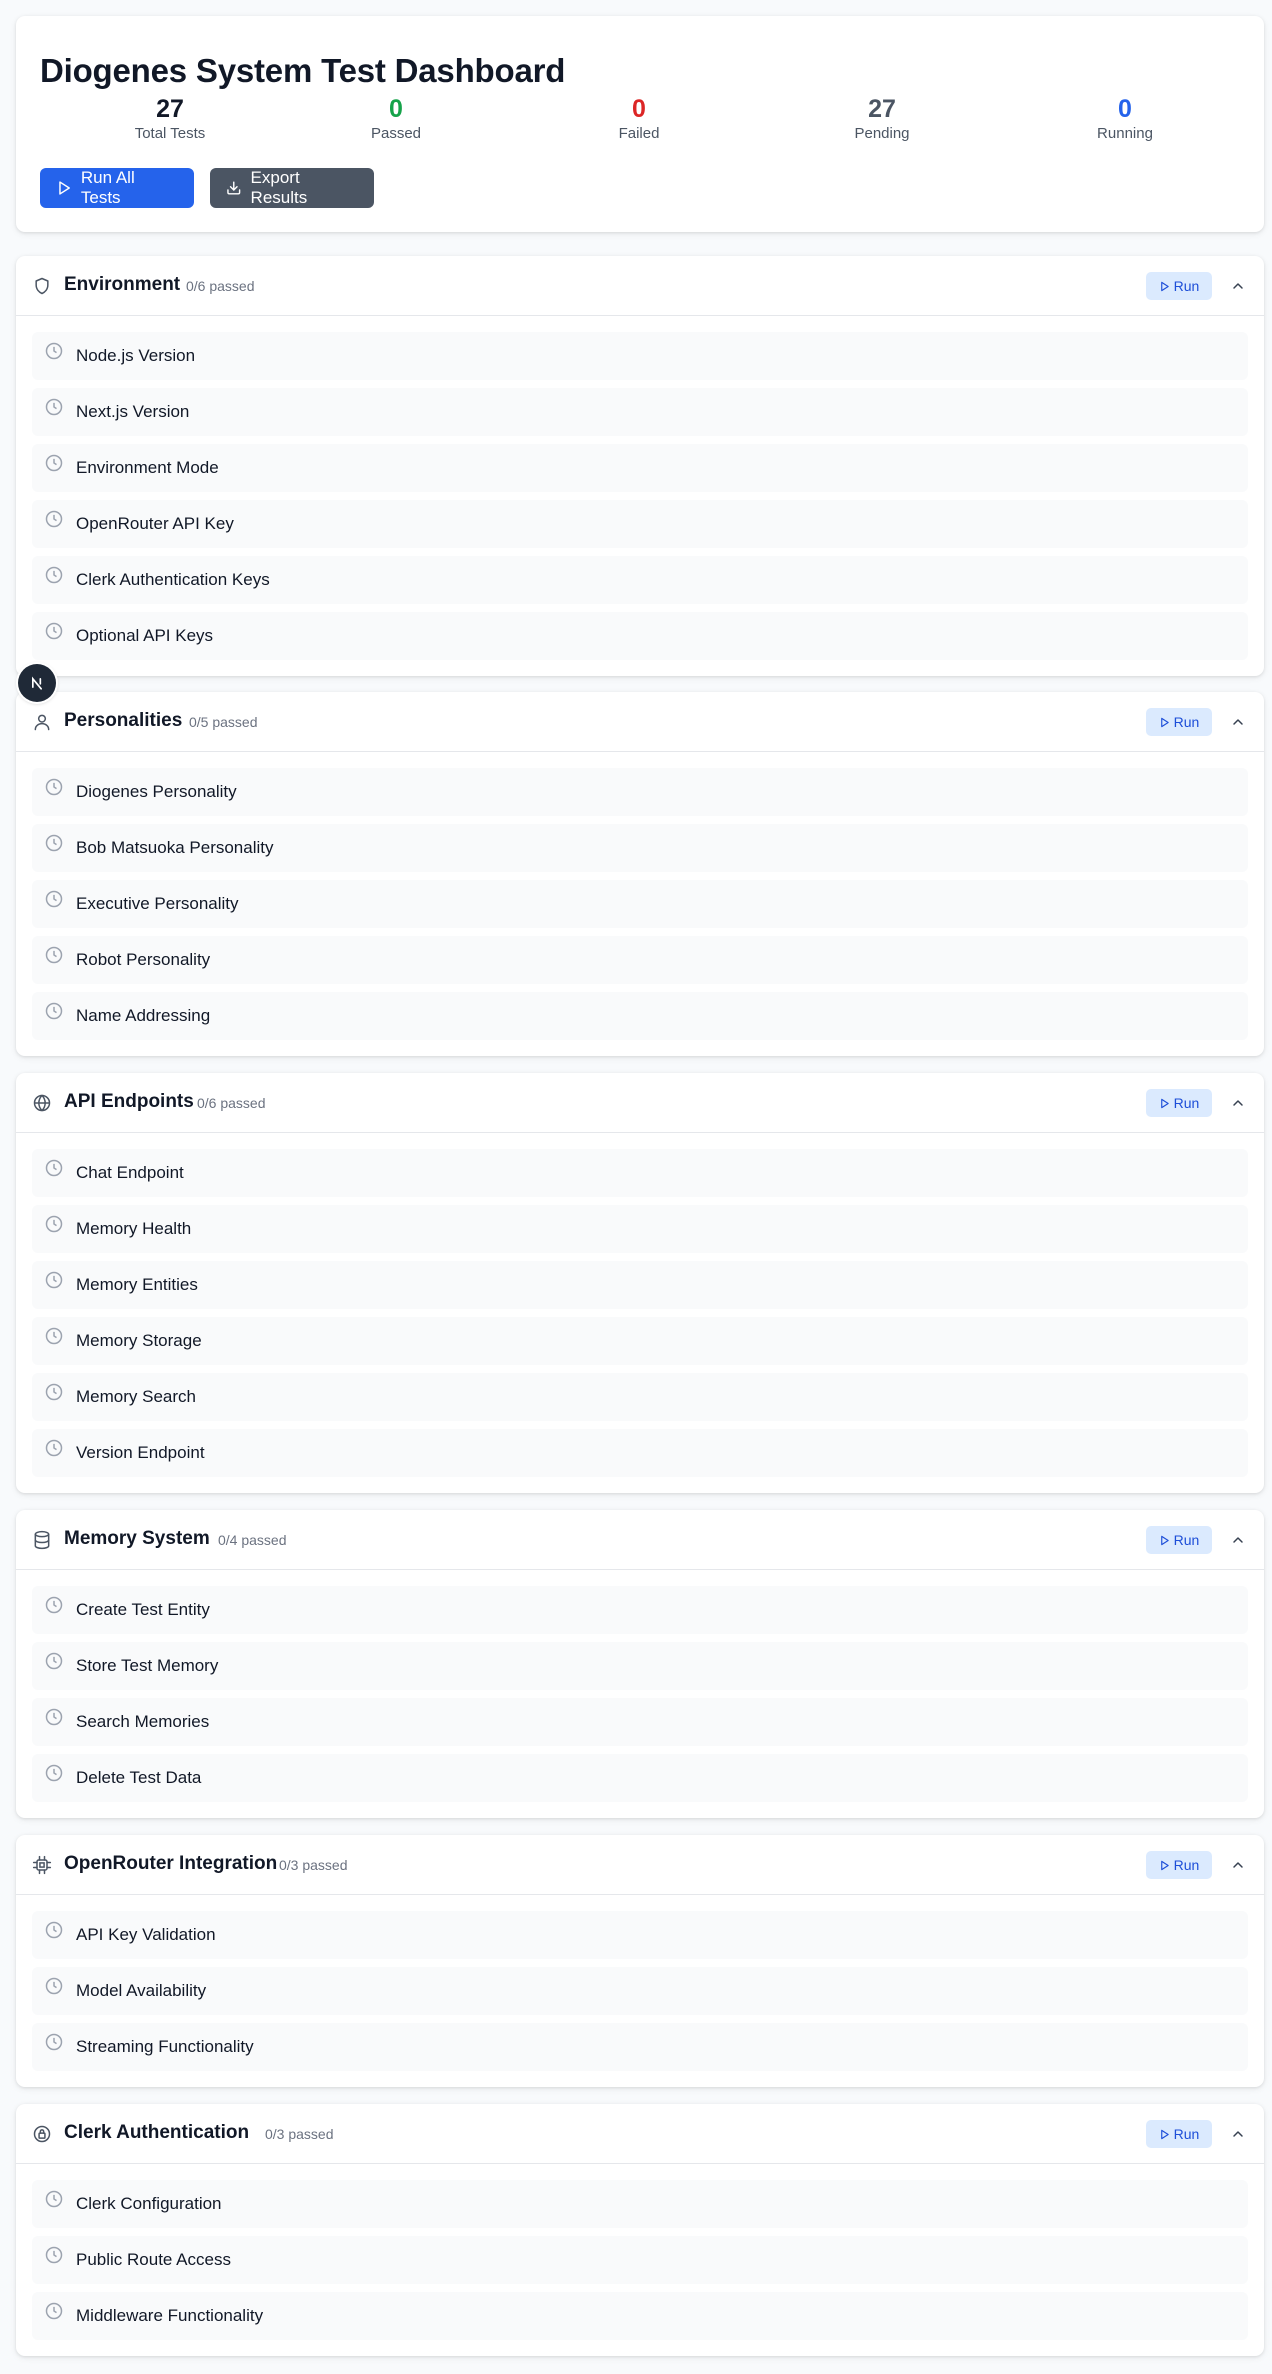  Describe the element at coordinates (171, 1863) in the screenshot. I see `section-title: OpenRouter Integration` at that location.